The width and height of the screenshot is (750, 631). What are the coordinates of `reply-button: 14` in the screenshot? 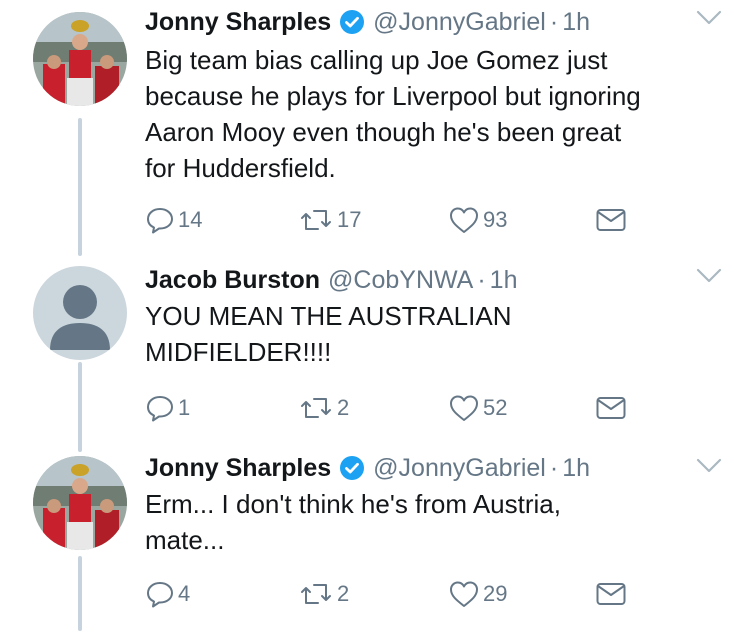 It's located at (173, 220).